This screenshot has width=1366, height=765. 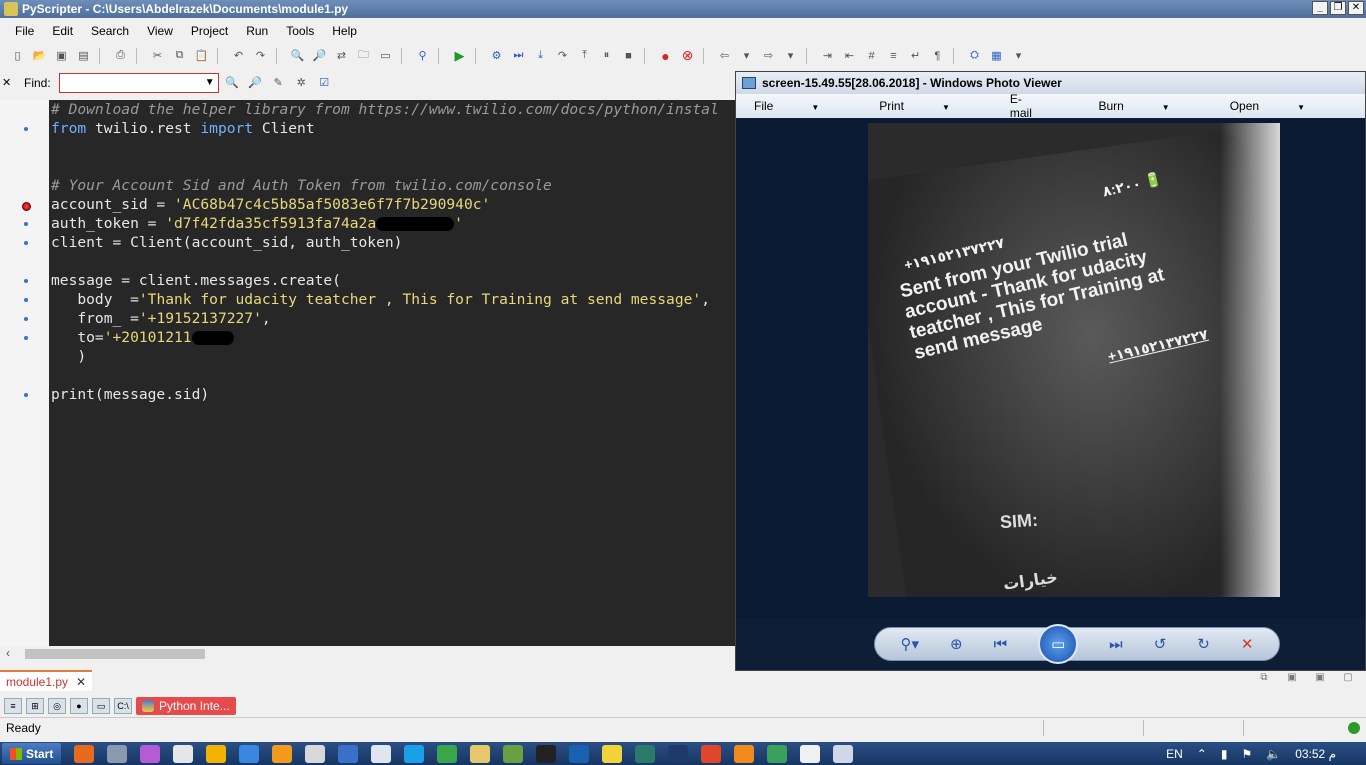 I want to click on clock: 03:52 م, so click(x=1315, y=754).